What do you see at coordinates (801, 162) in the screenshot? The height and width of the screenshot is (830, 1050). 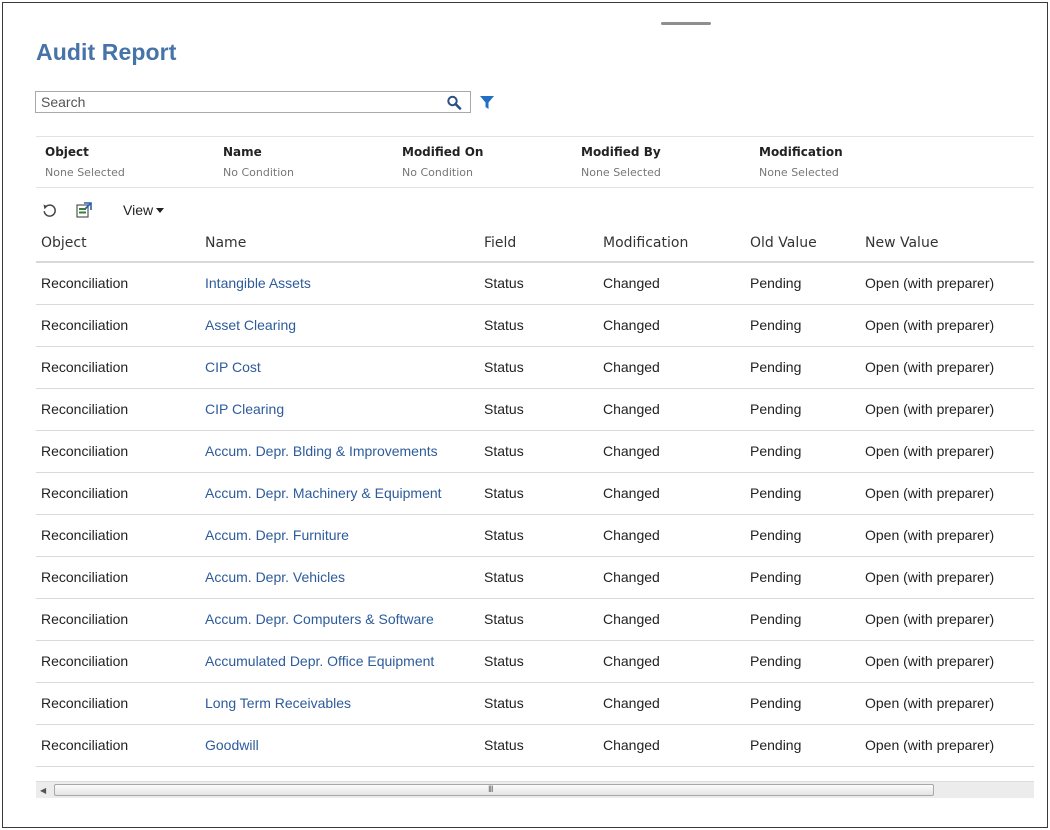 I see `filter-modification: Modification None Selected` at bounding box center [801, 162].